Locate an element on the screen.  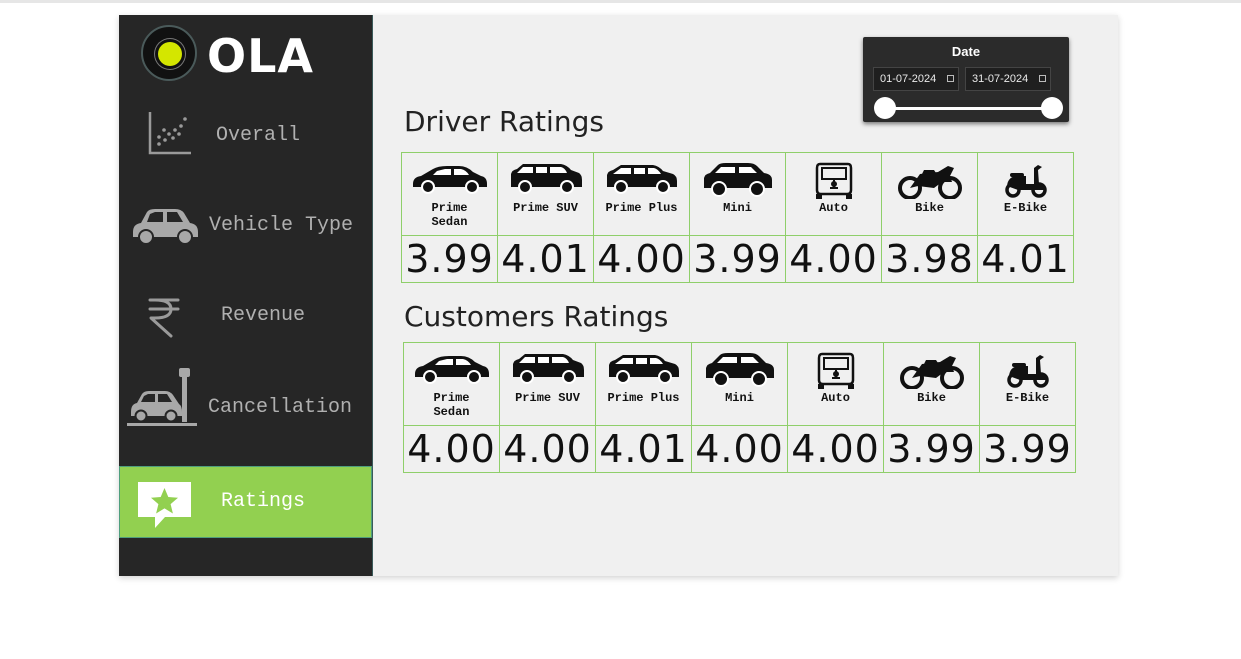
end-date-value: 31-07-2024 is located at coordinates (1000, 79).